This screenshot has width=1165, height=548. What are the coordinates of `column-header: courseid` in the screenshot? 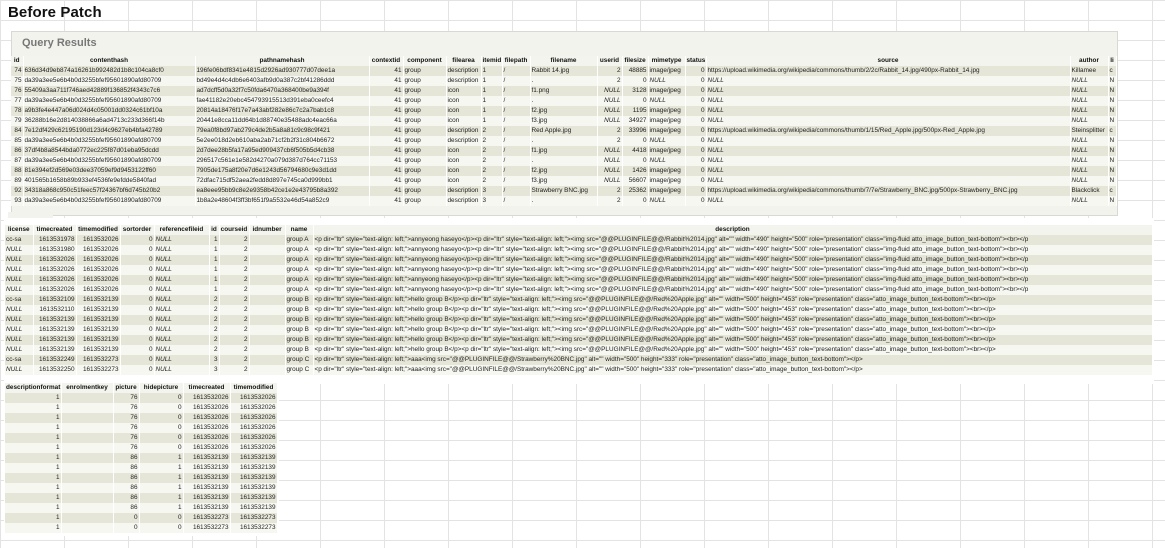 It's located at (234, 230).